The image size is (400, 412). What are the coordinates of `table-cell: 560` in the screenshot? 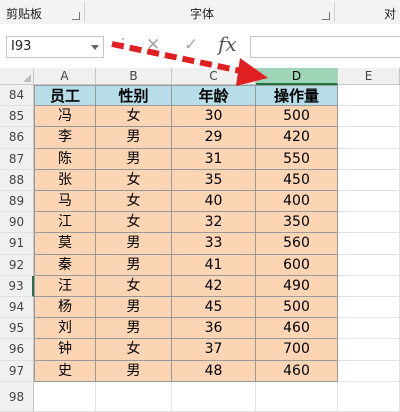 It's located at (297, 244).